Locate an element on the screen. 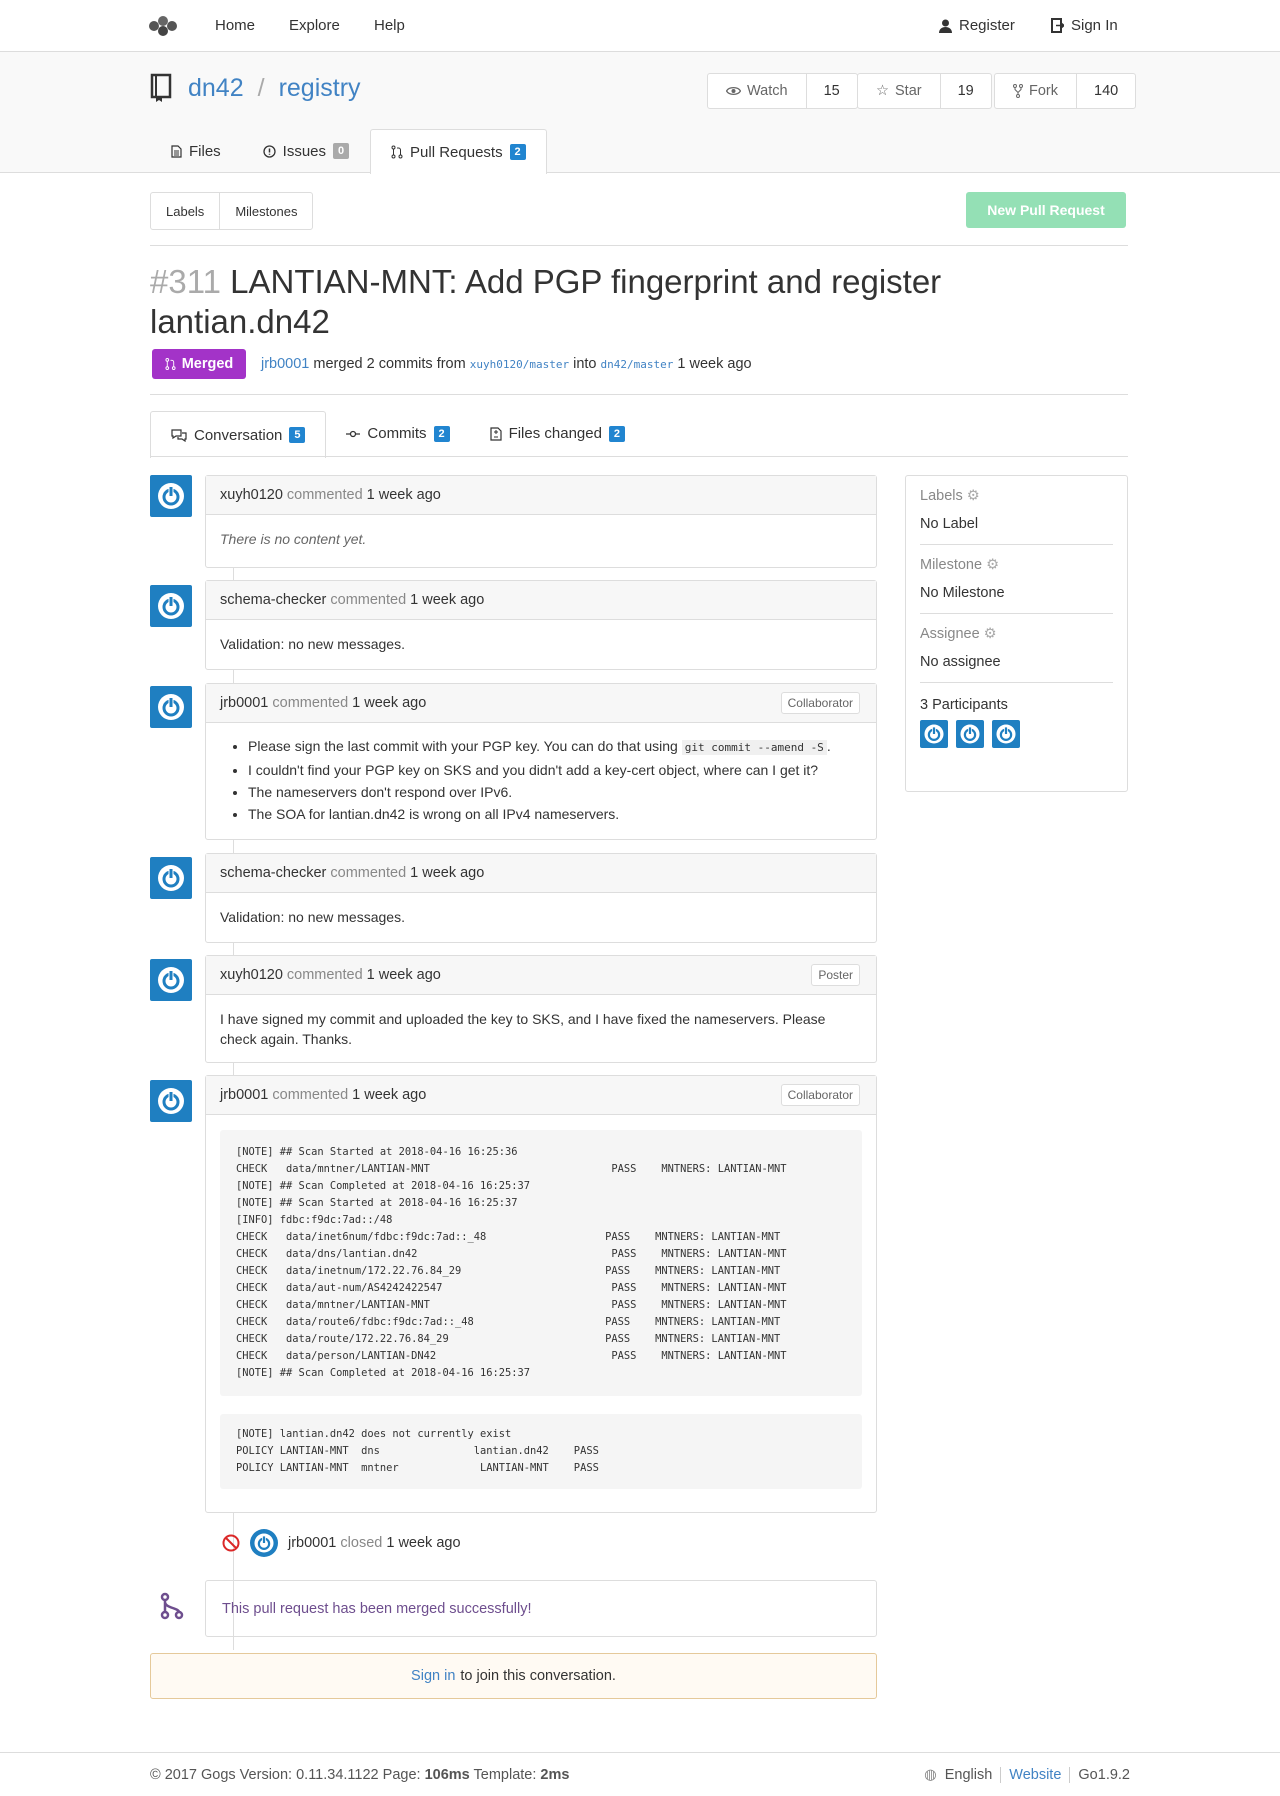 This screenshot has height=1796, width=1280. fork-button-group: Fork 140 is located at coordinates (1065, 91).